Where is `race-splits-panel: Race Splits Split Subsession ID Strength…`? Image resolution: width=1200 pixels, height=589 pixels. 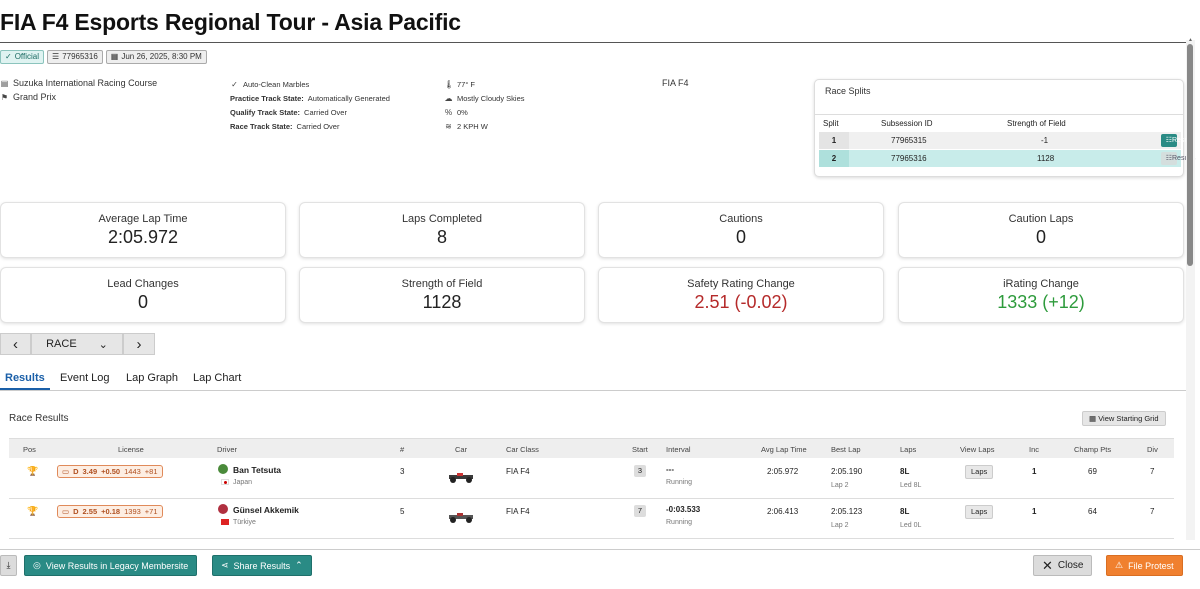 race-splits-panel: Race Splits Split Subsession ID Strength… is located at coordinates (1004, 128).